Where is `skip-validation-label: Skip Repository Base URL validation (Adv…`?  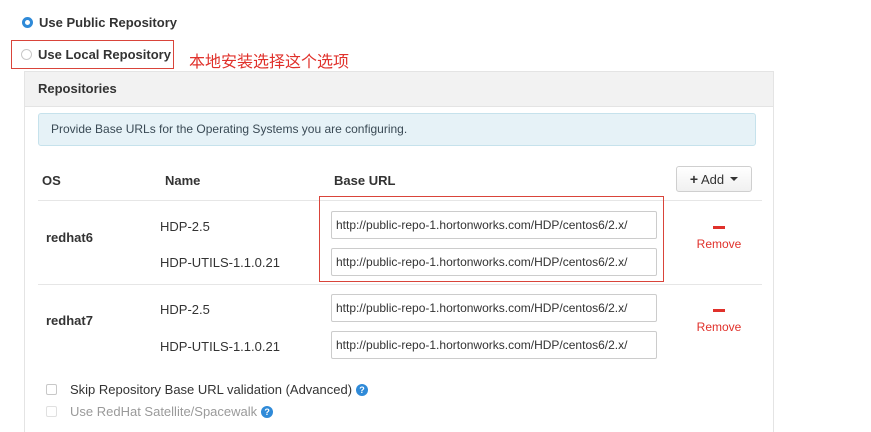 skip-validation-label: Skip Repository Base URL validation (Adv… is located at coordinates (211, 389).